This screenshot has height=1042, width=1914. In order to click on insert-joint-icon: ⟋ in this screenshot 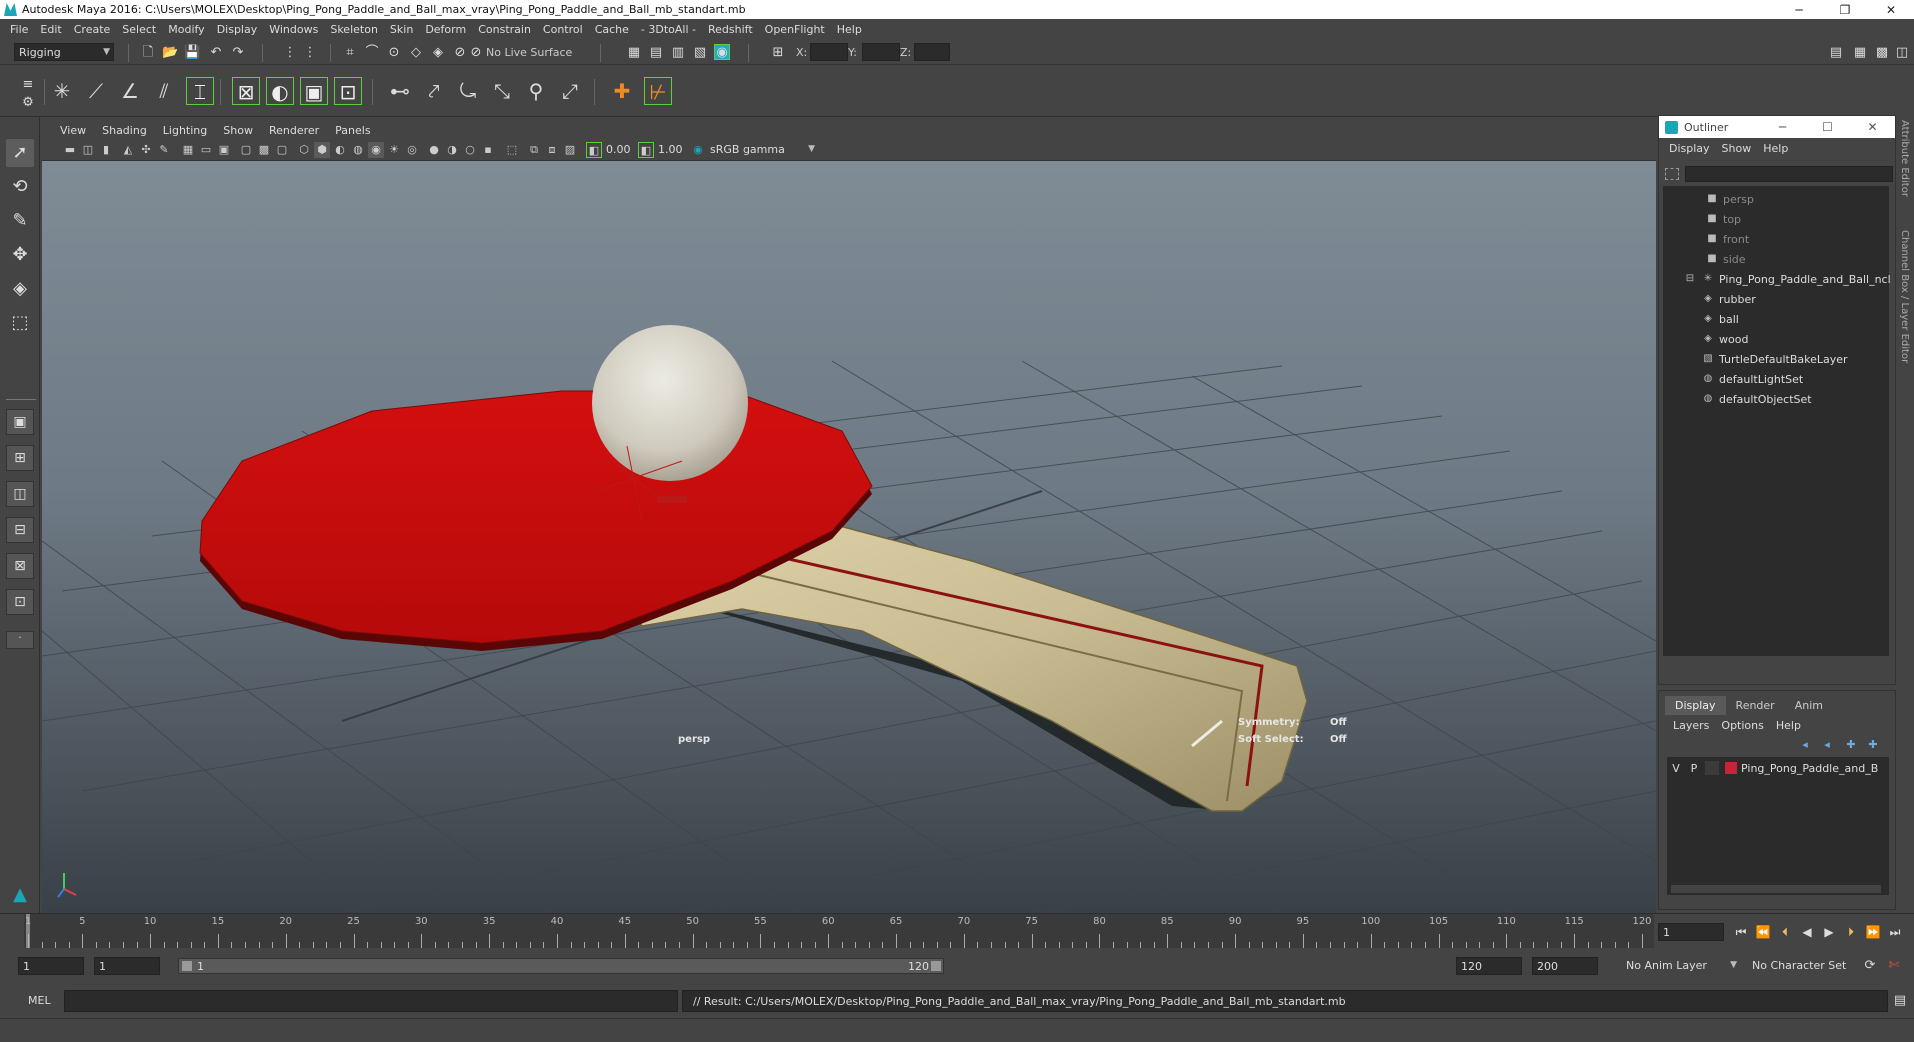, I will do `click(96, 91)`.